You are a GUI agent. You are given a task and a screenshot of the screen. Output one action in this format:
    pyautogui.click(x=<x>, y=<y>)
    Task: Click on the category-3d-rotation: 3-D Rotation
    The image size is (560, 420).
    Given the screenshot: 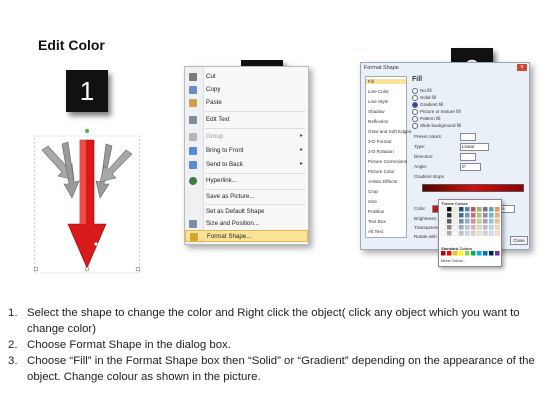 What is the action you would take?
    pyautogui.click(x=381, y=151)
    